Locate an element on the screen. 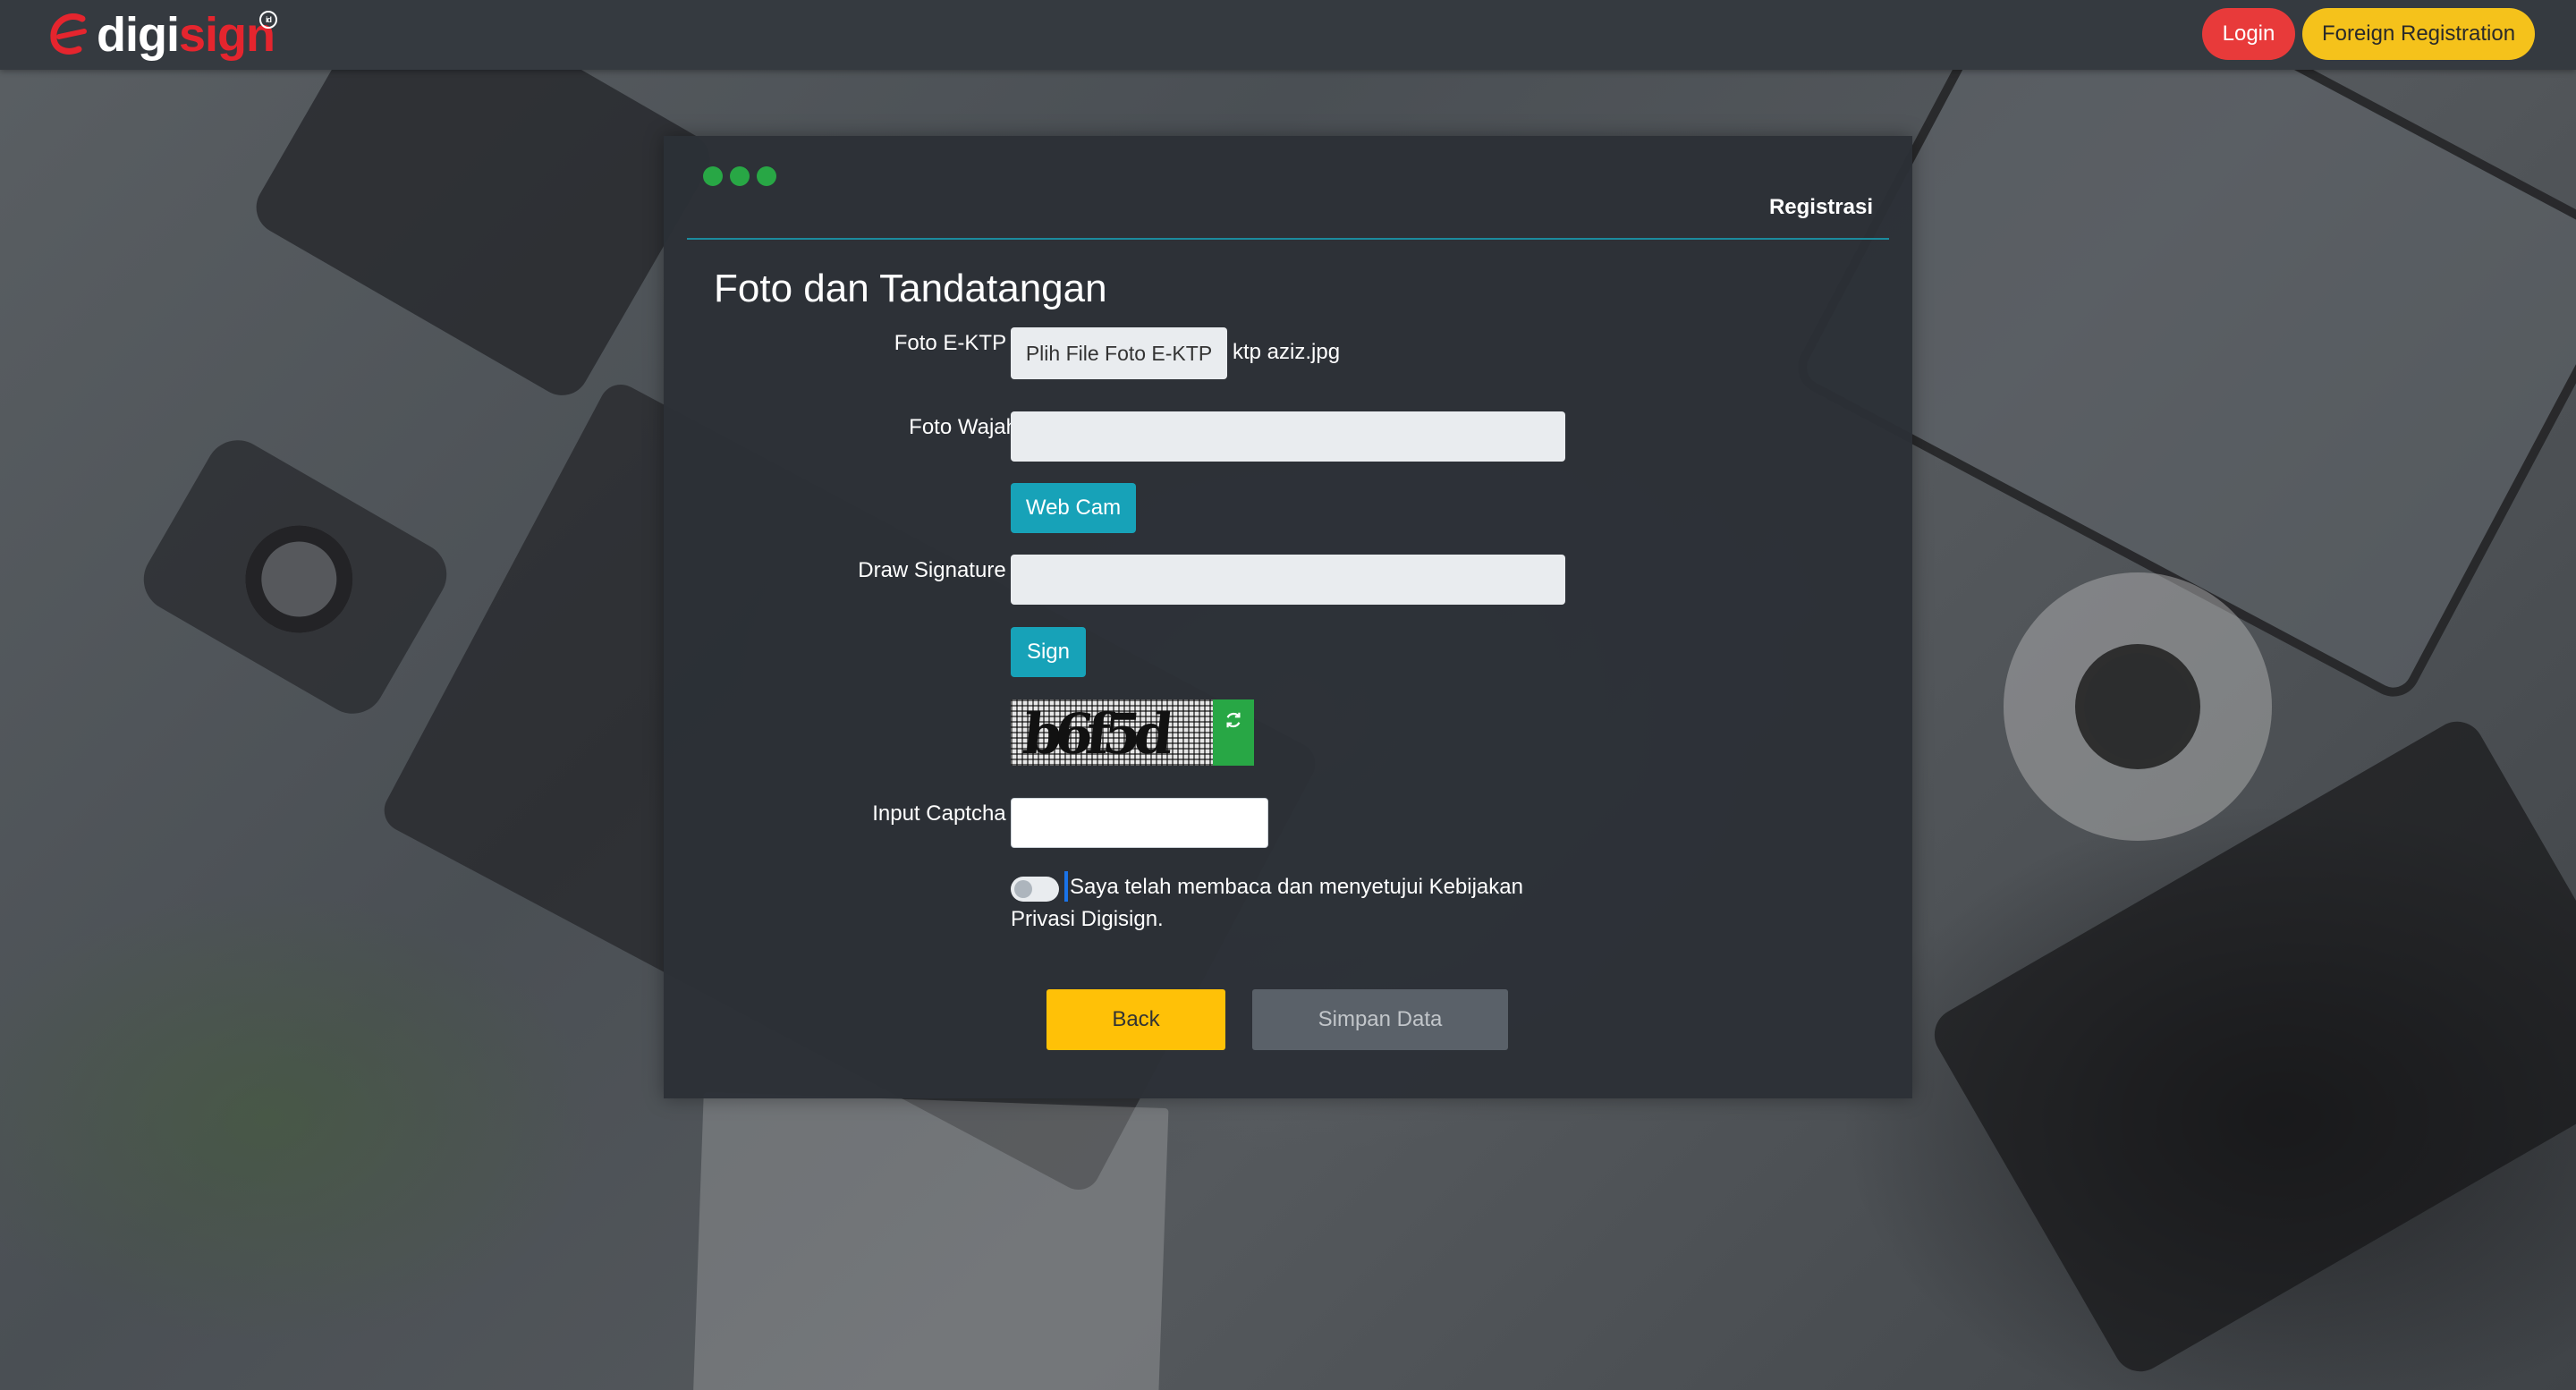  choose-ektp-file-button: Plih File Foto E-KTP is located at coordinates (1119, 353).